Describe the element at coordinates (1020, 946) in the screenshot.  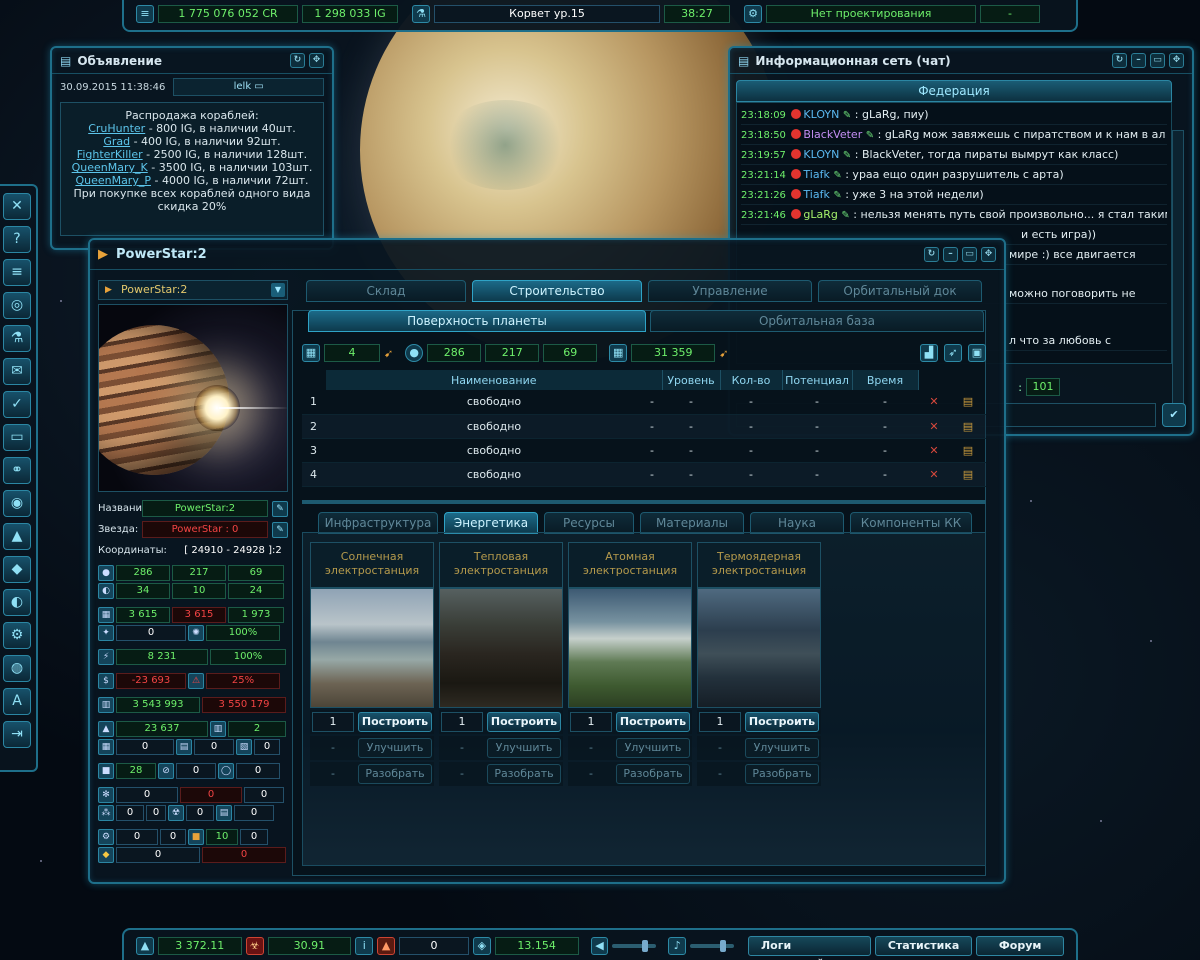
I see `forum-button: Форум` at that location.